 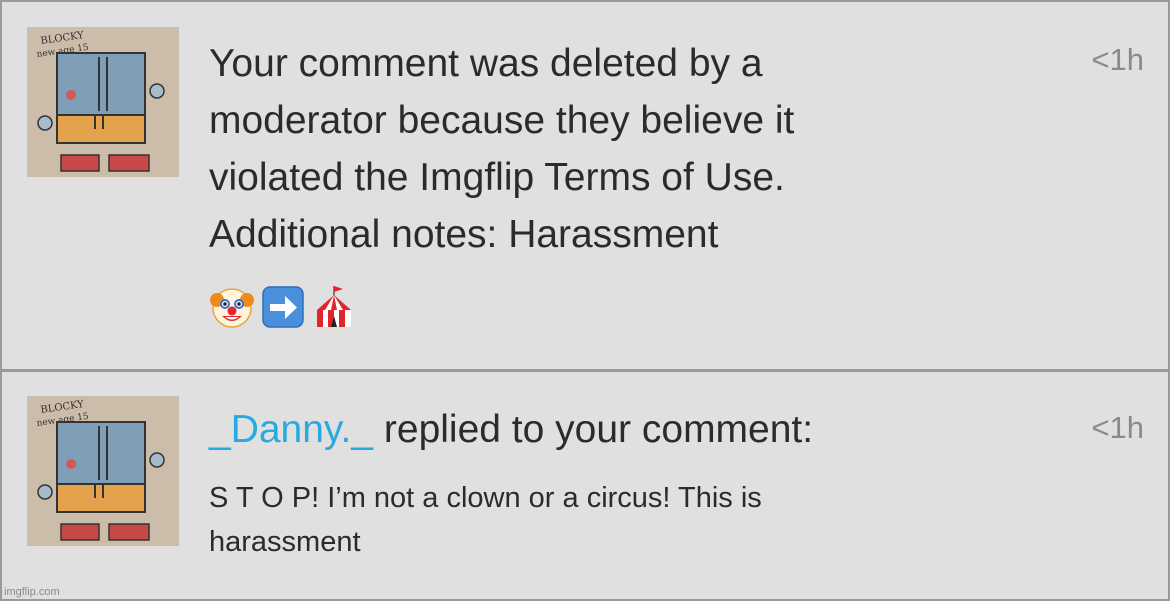 I want to click on reply-action-text: replied to your comment:, so click(x=593, y=429).